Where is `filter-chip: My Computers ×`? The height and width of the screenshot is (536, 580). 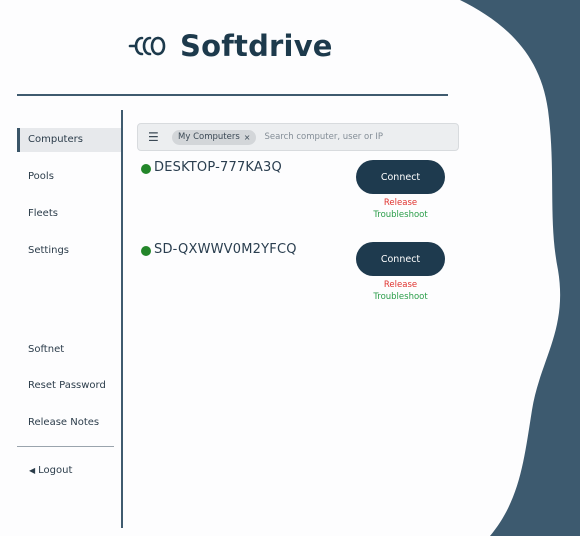 filter-chip: My Computers × is located at coordinates (214, 137).